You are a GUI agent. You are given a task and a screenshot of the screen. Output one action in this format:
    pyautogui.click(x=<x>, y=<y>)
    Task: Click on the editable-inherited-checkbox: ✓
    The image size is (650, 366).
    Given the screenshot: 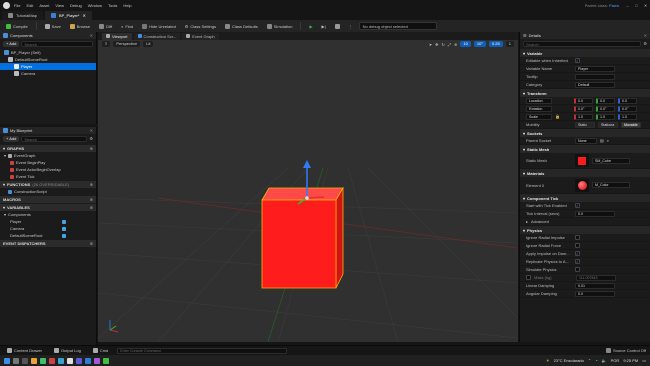 What is the action you would take?
    pyautogui.click(x=577, y=60)
    